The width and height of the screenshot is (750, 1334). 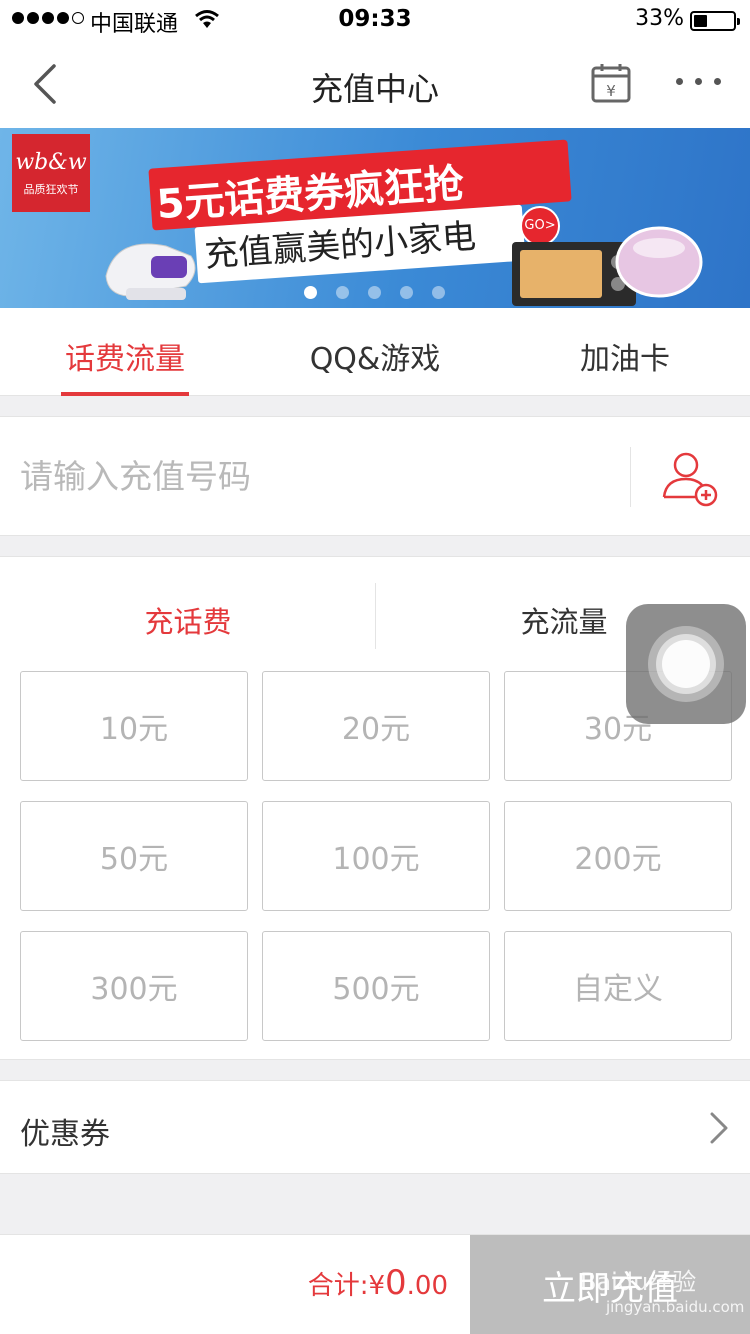 I want to click on coupon-row: 优惠券, so click(x=375, y=1127).